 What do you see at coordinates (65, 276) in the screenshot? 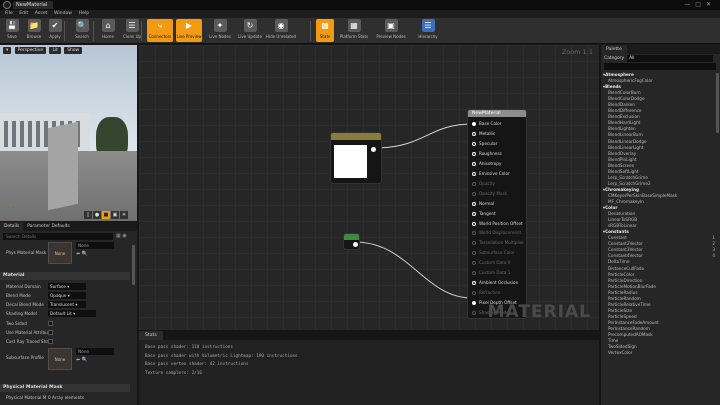
I see `section-material: Material` at bounding box center [65, 276].